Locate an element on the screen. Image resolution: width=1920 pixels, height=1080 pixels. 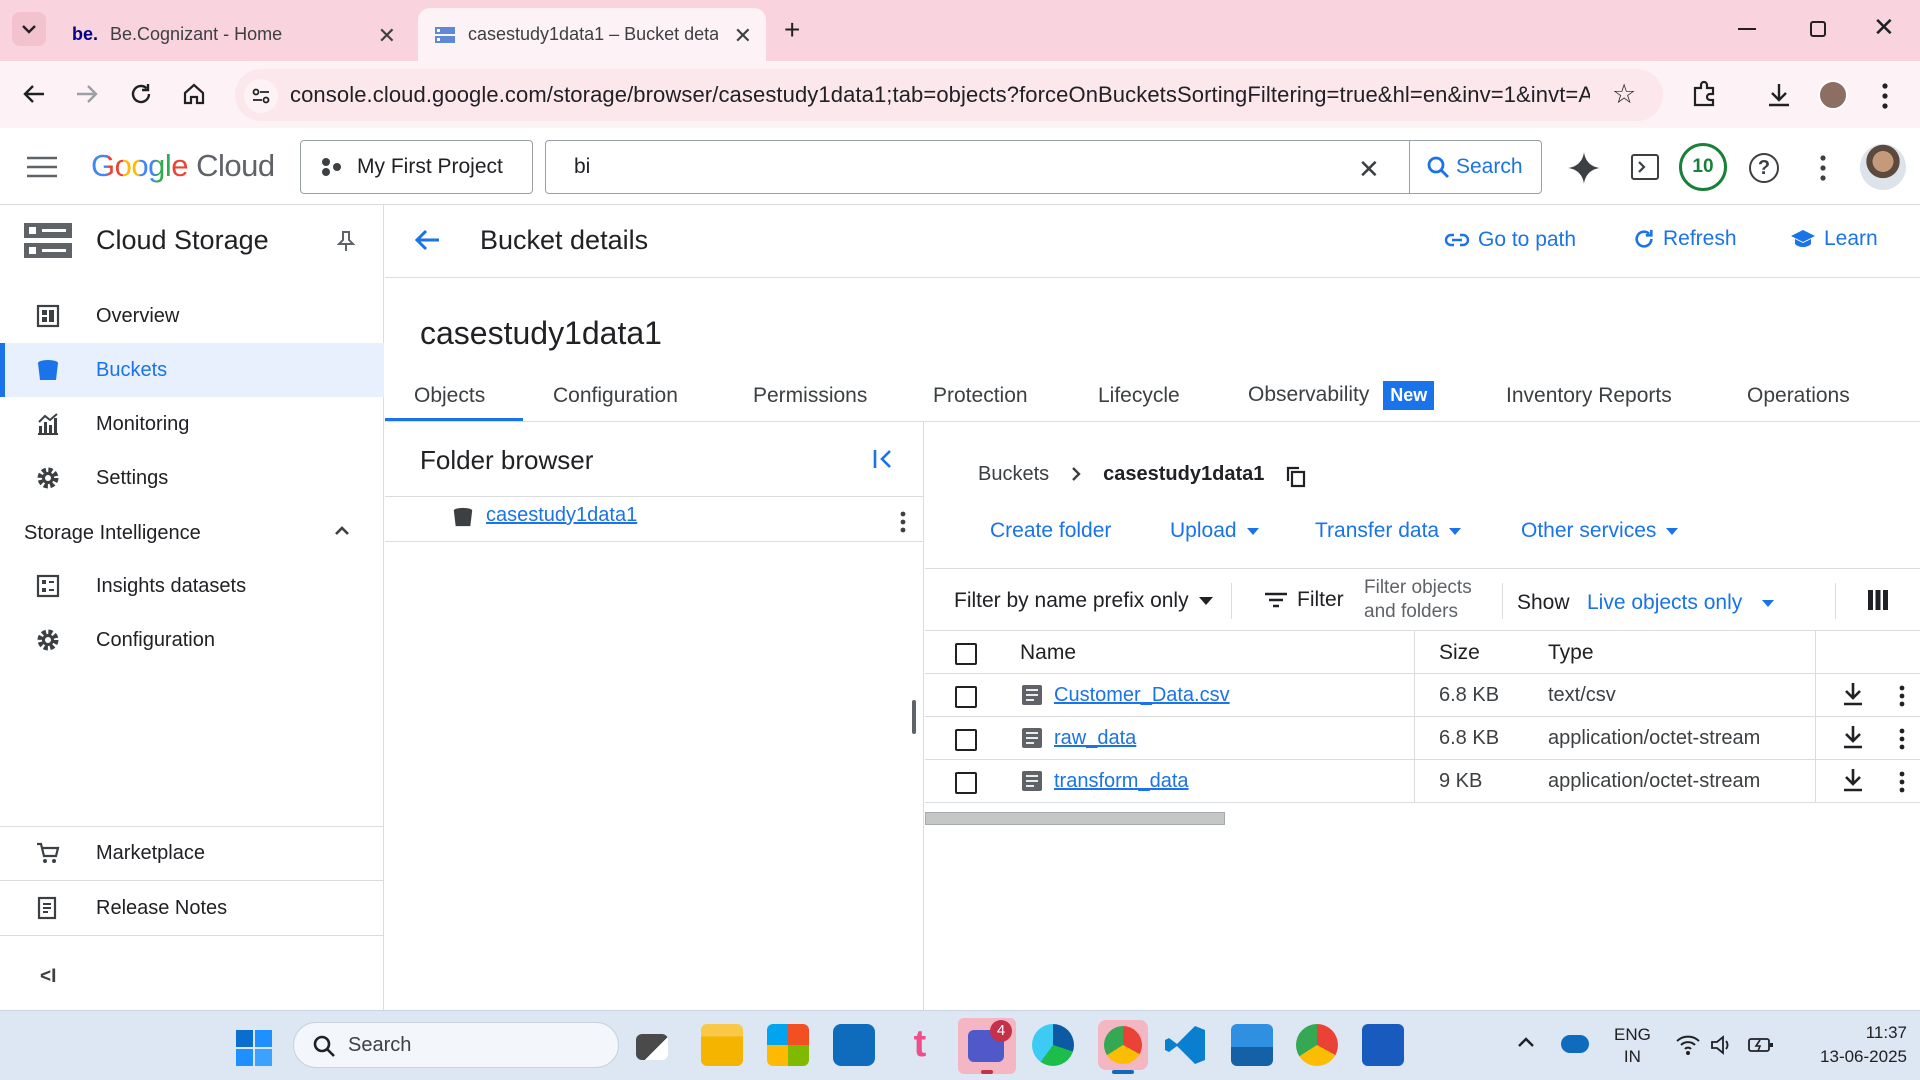
show-hidden-icons-chevron is located at coordinates (1526, 1042).